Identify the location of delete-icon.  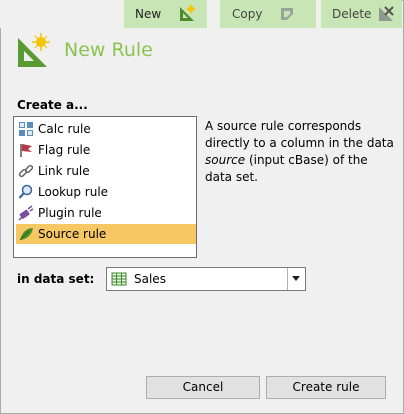
(386, 13).